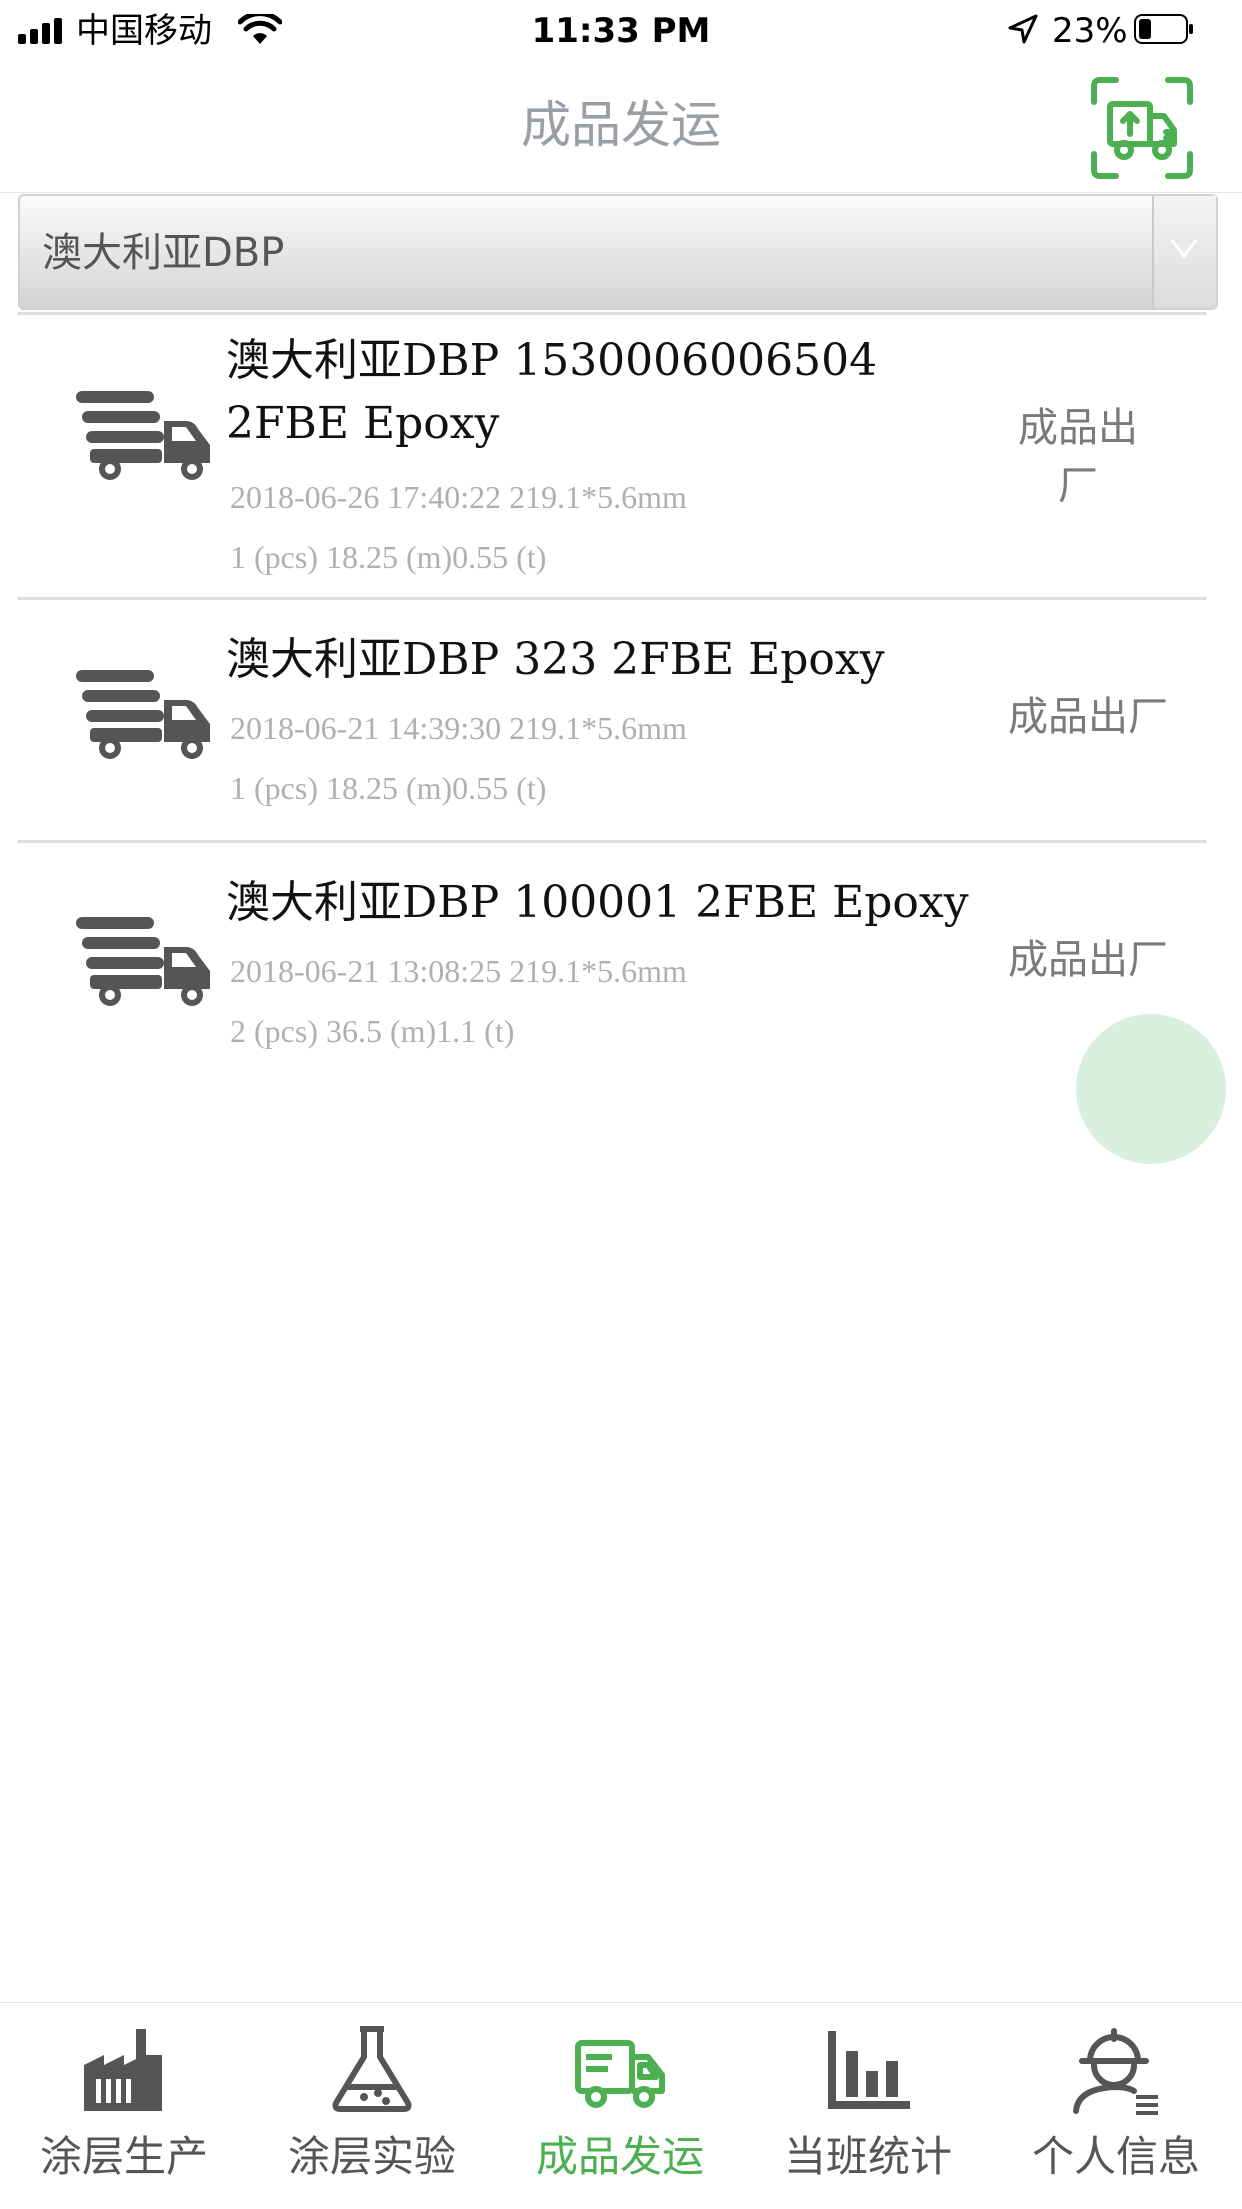 This screenshot has width=1242, height=2209. I want to click on tab-shift-statistics: 当班统计, so click(868, 2106).